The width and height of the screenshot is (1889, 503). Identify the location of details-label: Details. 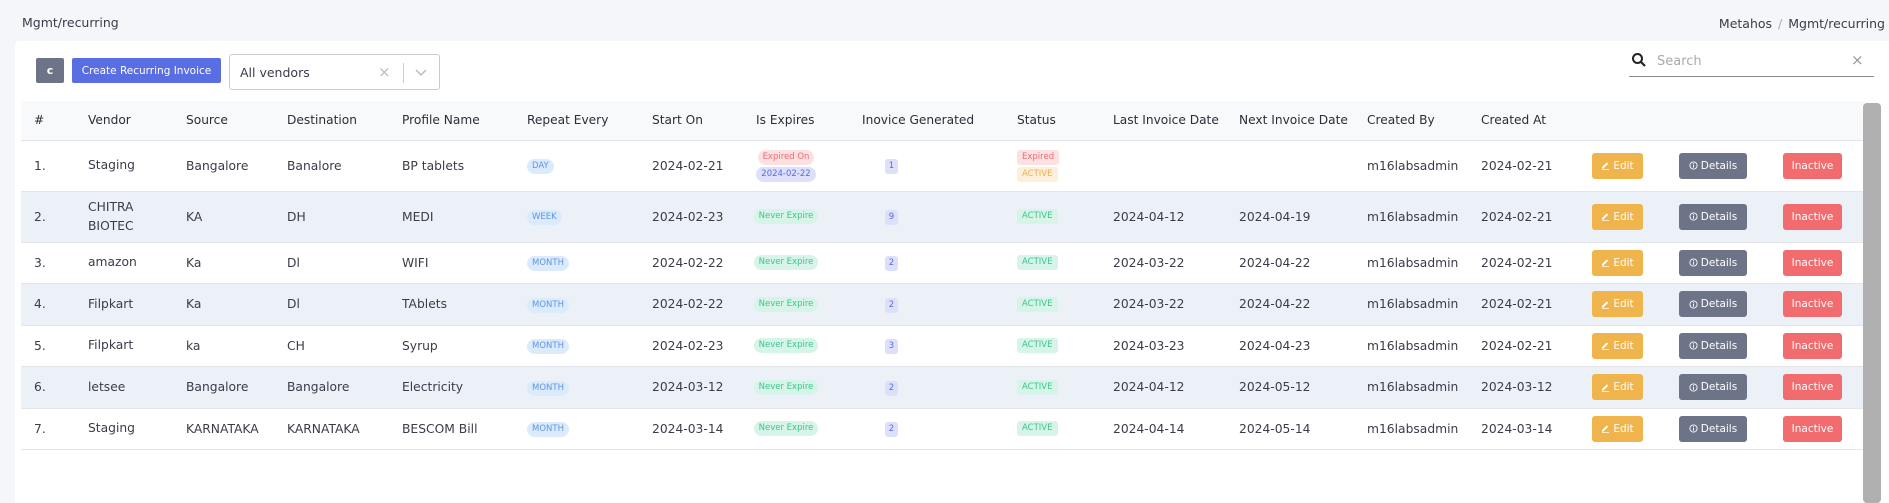
(1719, 165).